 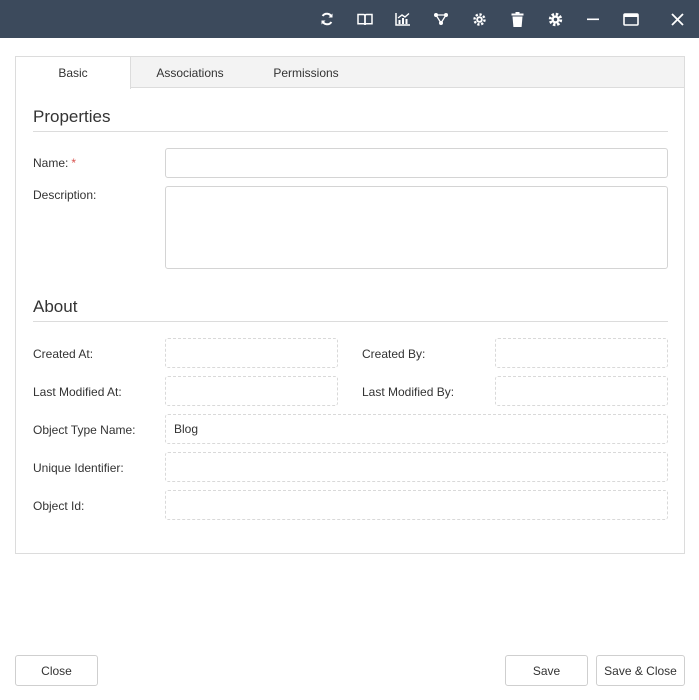 What do you see at coordinates (631, 19) in the screenshot?
I see `maximize-icon` at bounding box center [631, 19].